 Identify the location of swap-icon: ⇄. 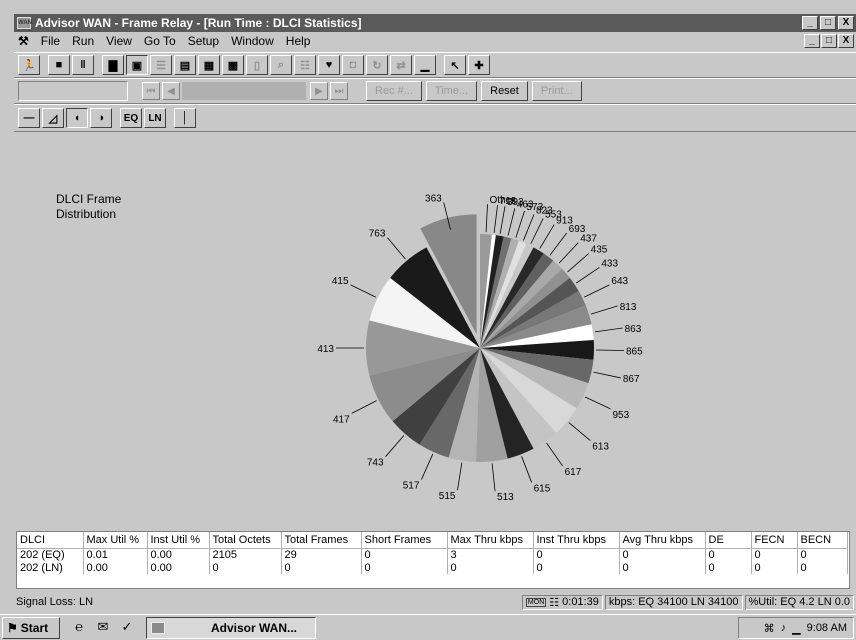
(401, 65).